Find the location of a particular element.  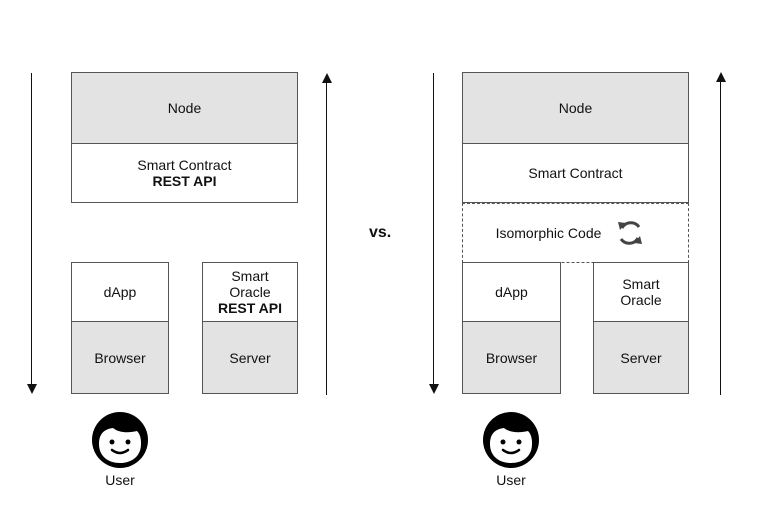

isomorphic-code-block: Isomorphic Code is located at coordinates (575, 233).